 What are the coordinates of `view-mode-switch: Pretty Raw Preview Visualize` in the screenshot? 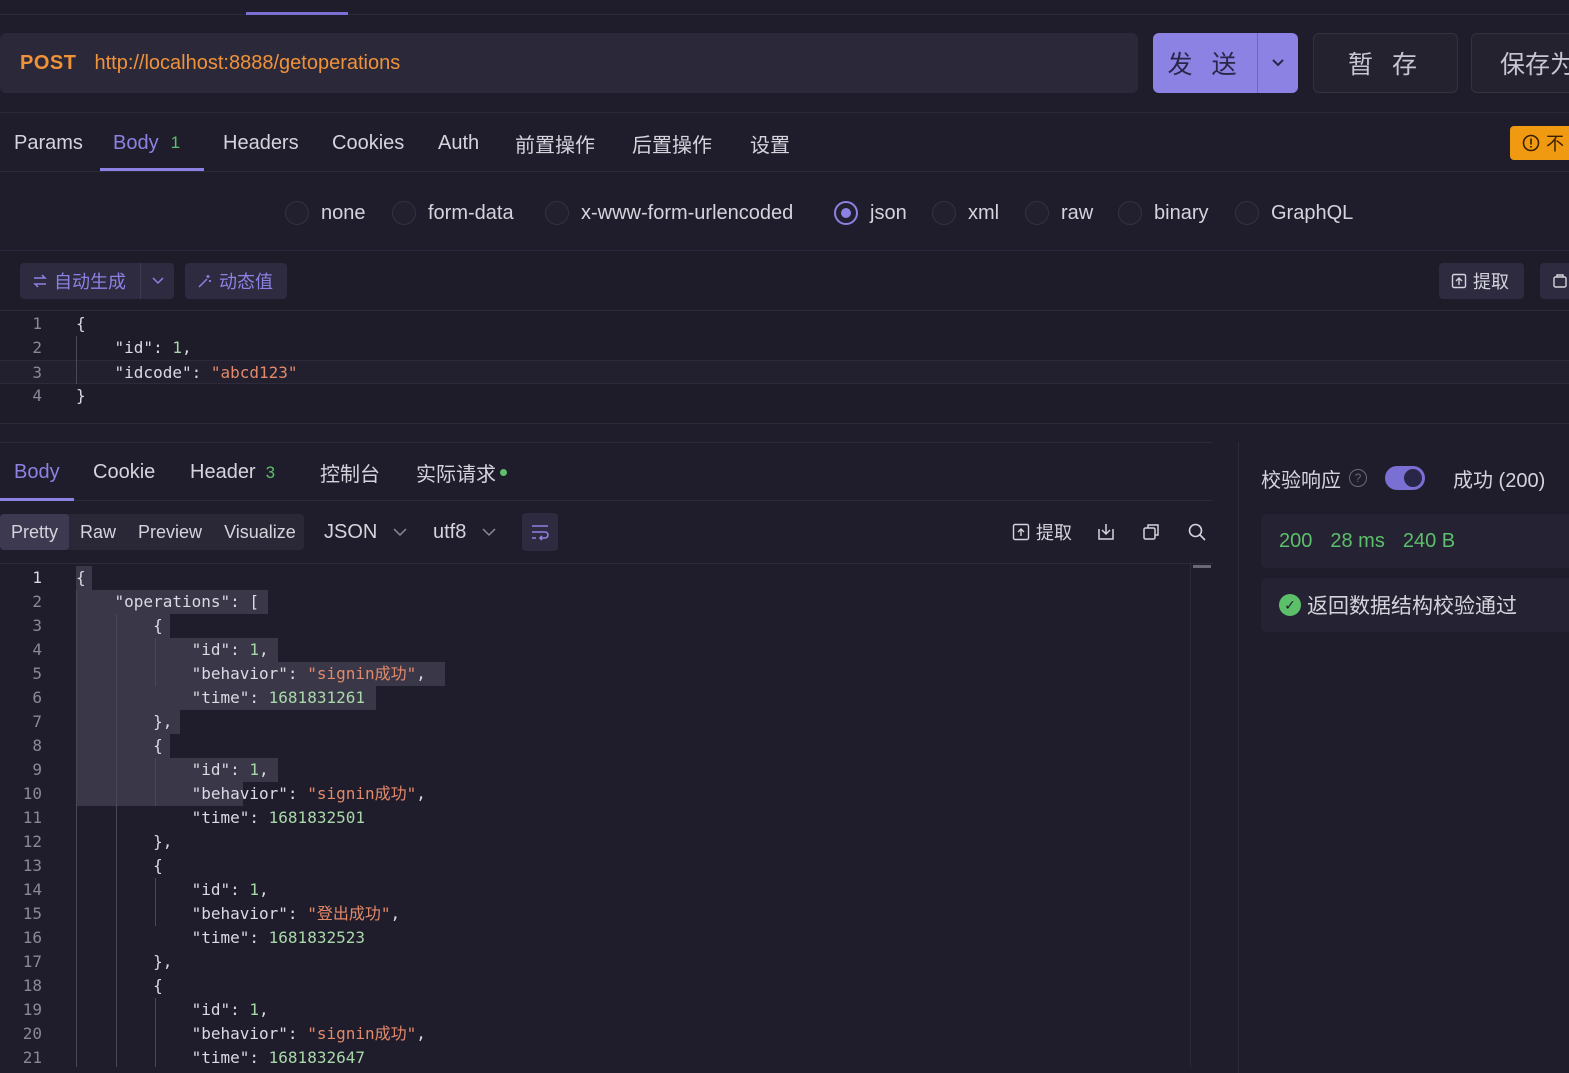 It's located at (152, 532).